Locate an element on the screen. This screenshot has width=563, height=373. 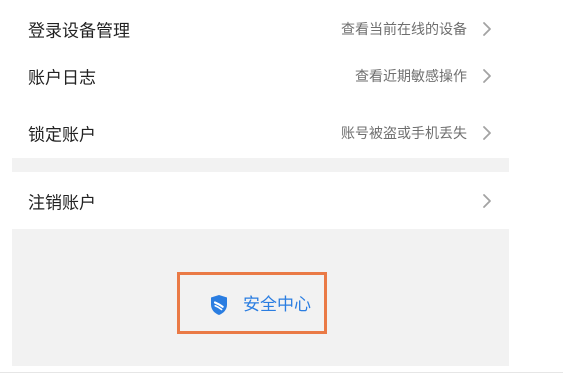
row-label: 登录设备管理 is located at coordinates (79, 31).